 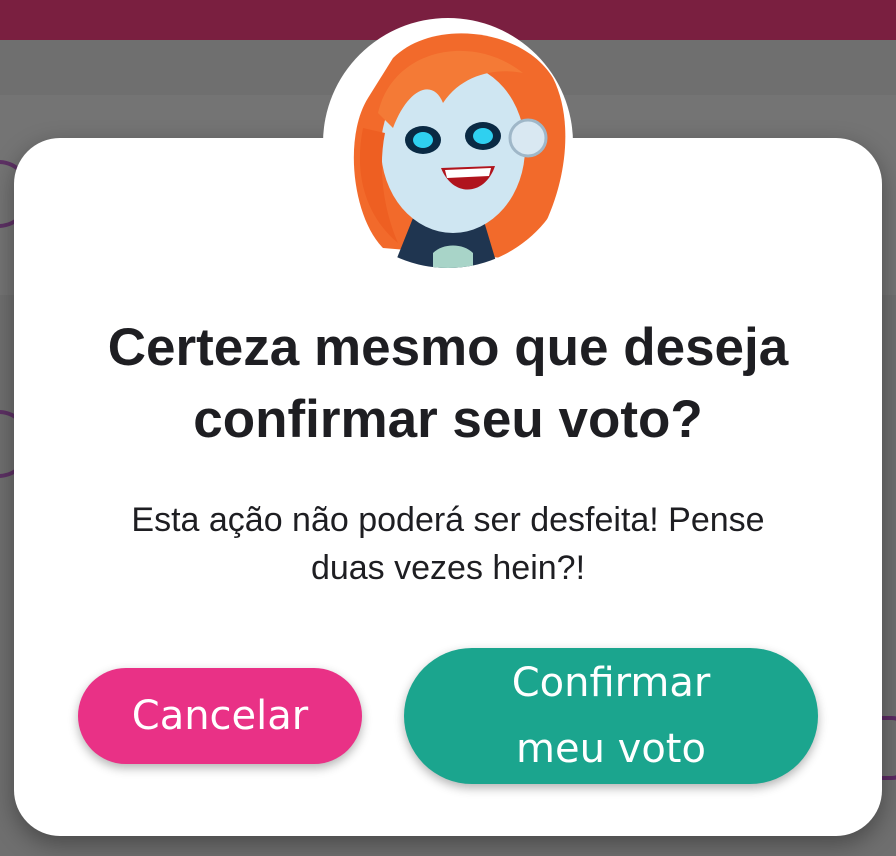 What do you see at coordinates (611, 683) in the screenshot?
I see `confirm-vote-label-line-1: Confirmar` at bounding box center [611, 683].